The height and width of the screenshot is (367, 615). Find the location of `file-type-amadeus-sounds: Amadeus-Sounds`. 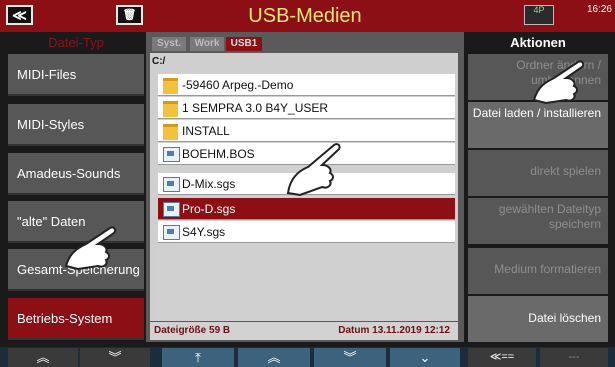

file-type-amadeus-sounds: Amadeus-Sounds is located at coordinates (76, 174).